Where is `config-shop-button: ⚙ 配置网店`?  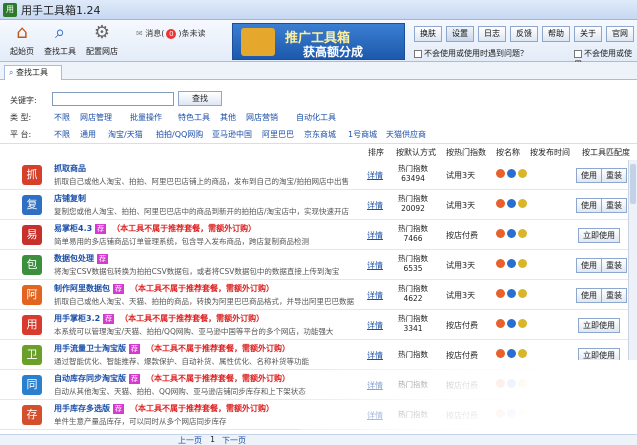 config-shop-button: ⚙ 配置网店 is located at coordinates (102, 39).